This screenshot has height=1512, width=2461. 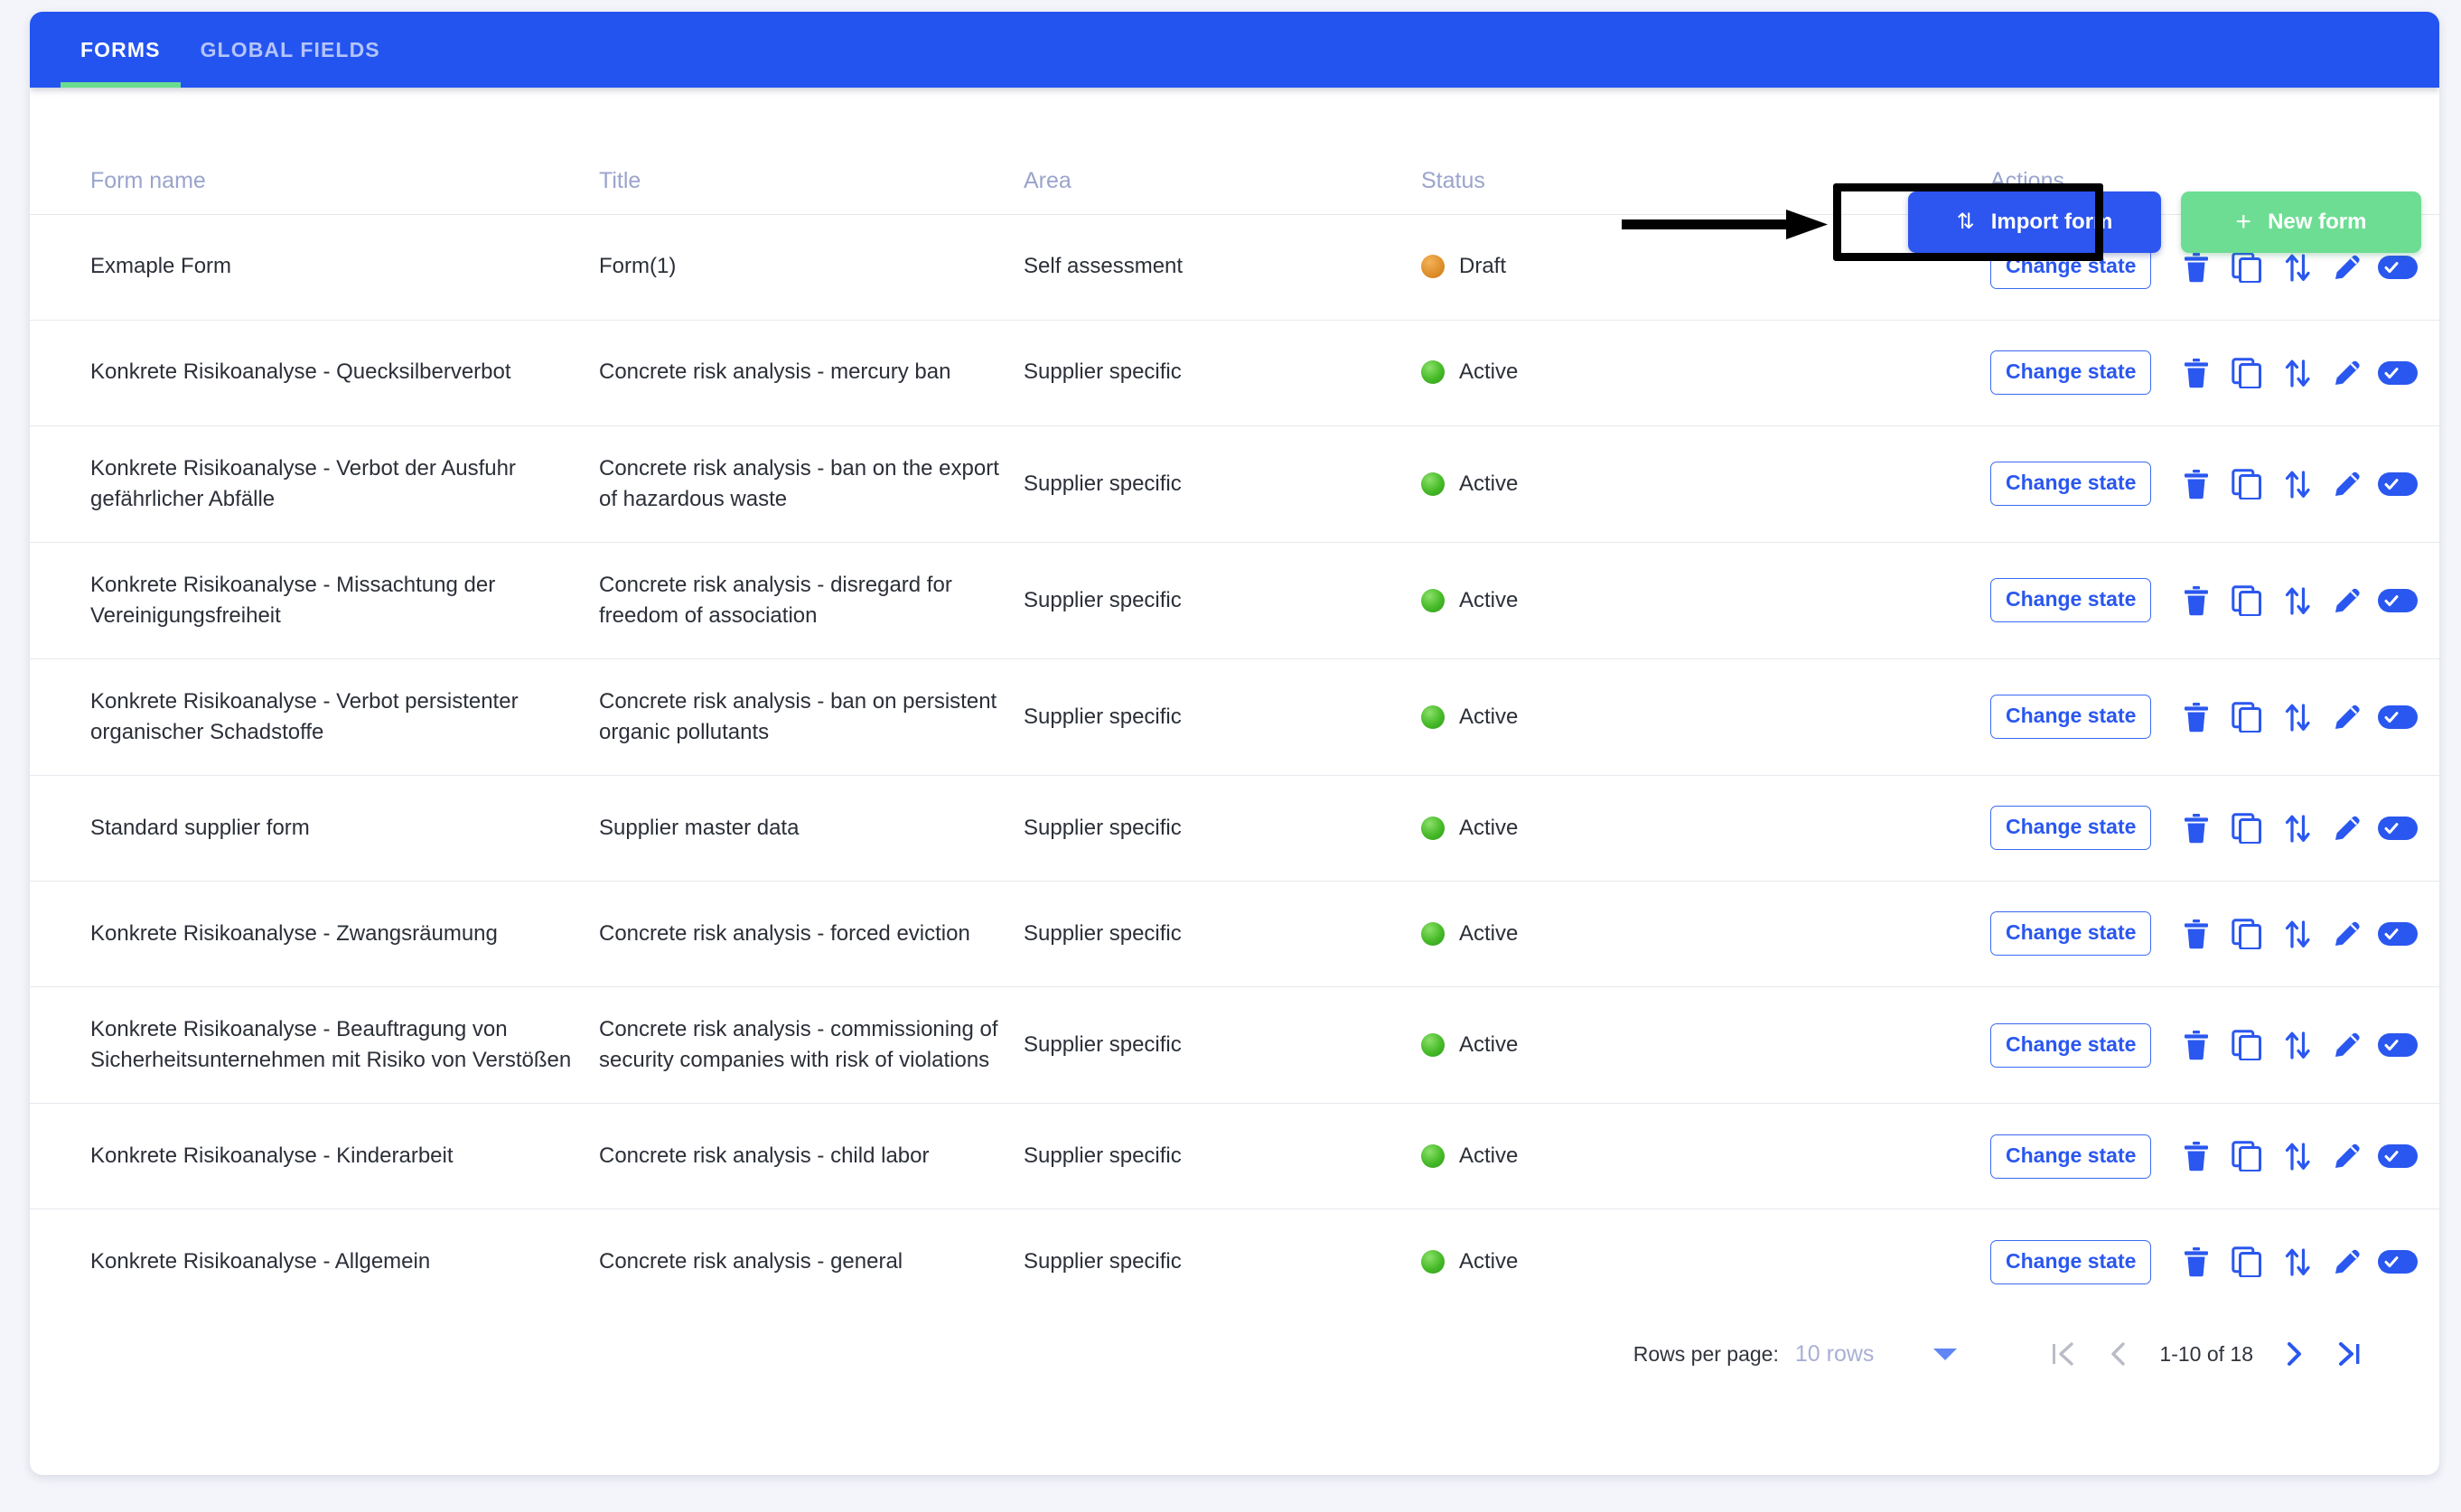 What do you see at coordinates (2206, 1354) in the screenshot?
I see `page-range-label: 1-10 of 18` at bounding box center [2206, 1354].